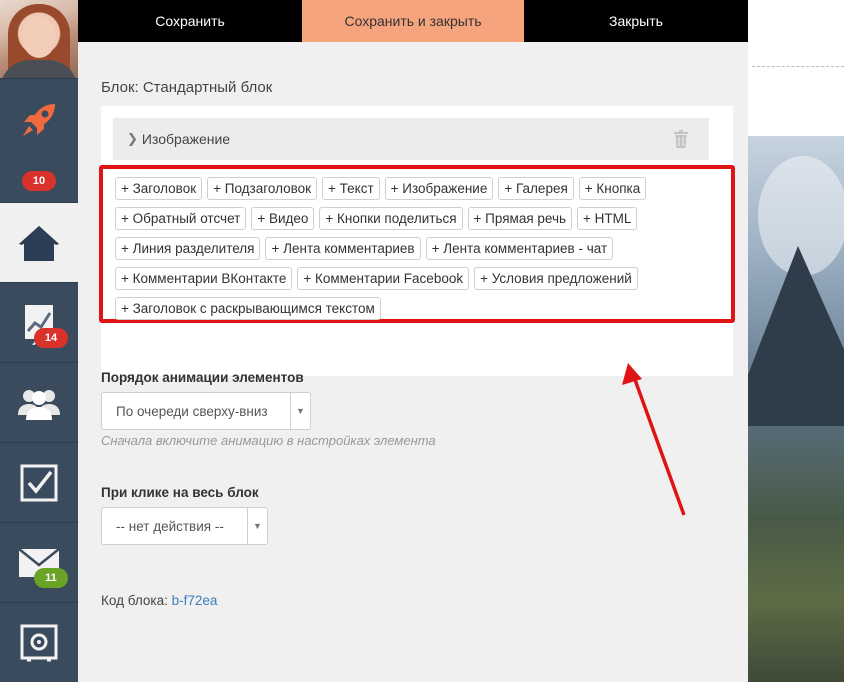 The image size is (844, 682). I want to click on block-code-label: Код блока:, so click(136, 600).